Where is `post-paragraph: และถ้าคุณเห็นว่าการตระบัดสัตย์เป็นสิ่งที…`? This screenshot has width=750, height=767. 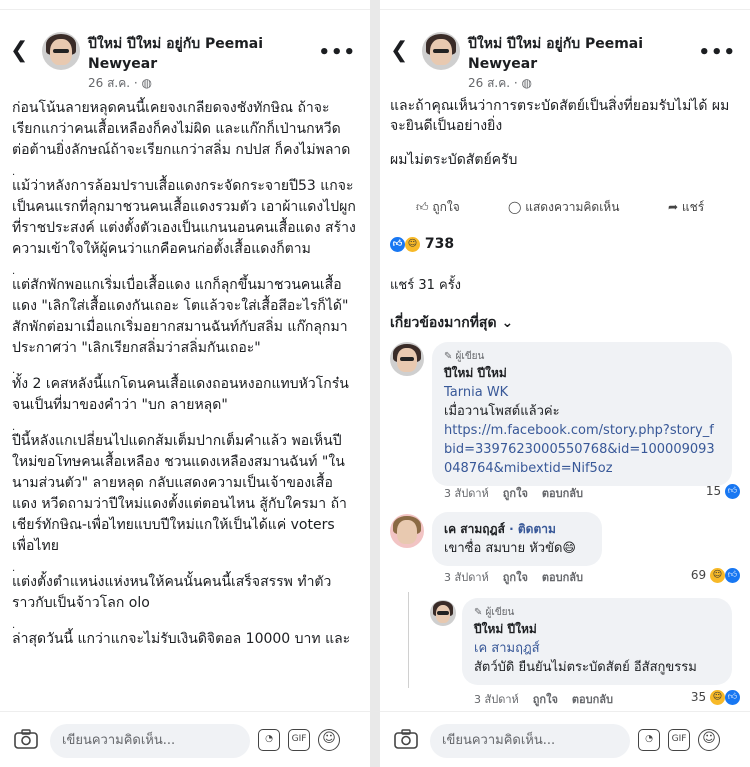 post-paragraph: และถ้าคุณเห็นว่าการตระบัดสัตย์เป็นสิ่งที… is located at coordinates (560, 116).